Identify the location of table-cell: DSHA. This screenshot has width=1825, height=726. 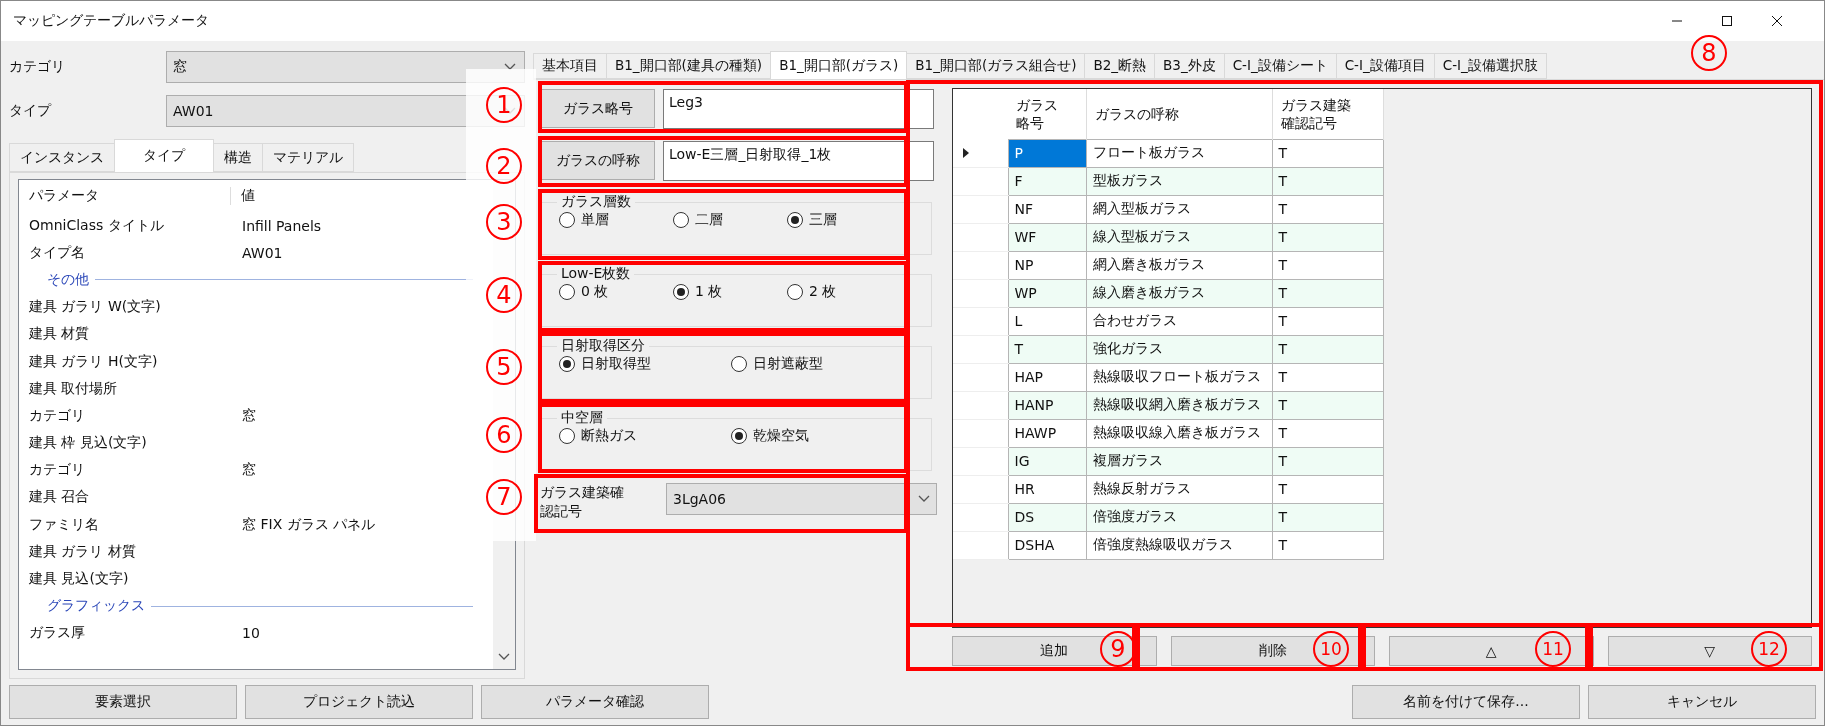
(1047, 545).